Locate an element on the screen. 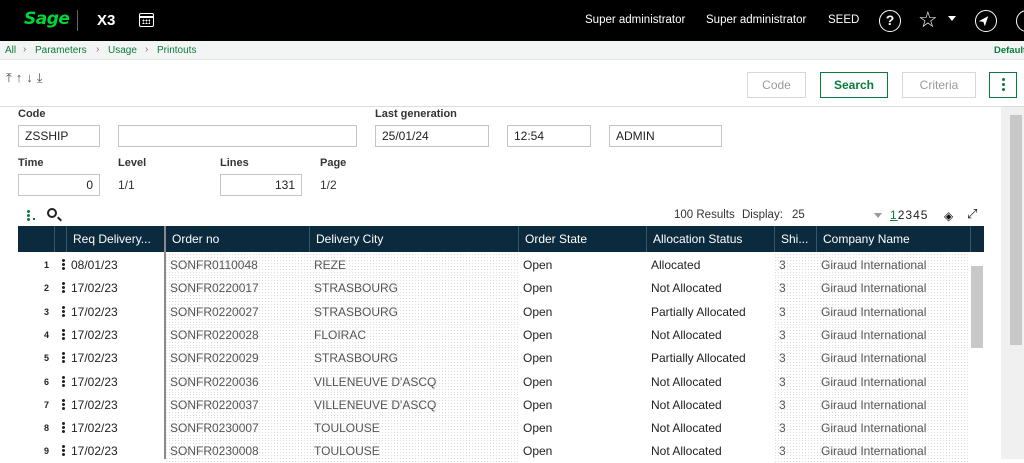 Image resolution: width=1024 pixels, height=463 pixels. column-header-delivery-city: Delivery City is located at coordinates (413, 239).